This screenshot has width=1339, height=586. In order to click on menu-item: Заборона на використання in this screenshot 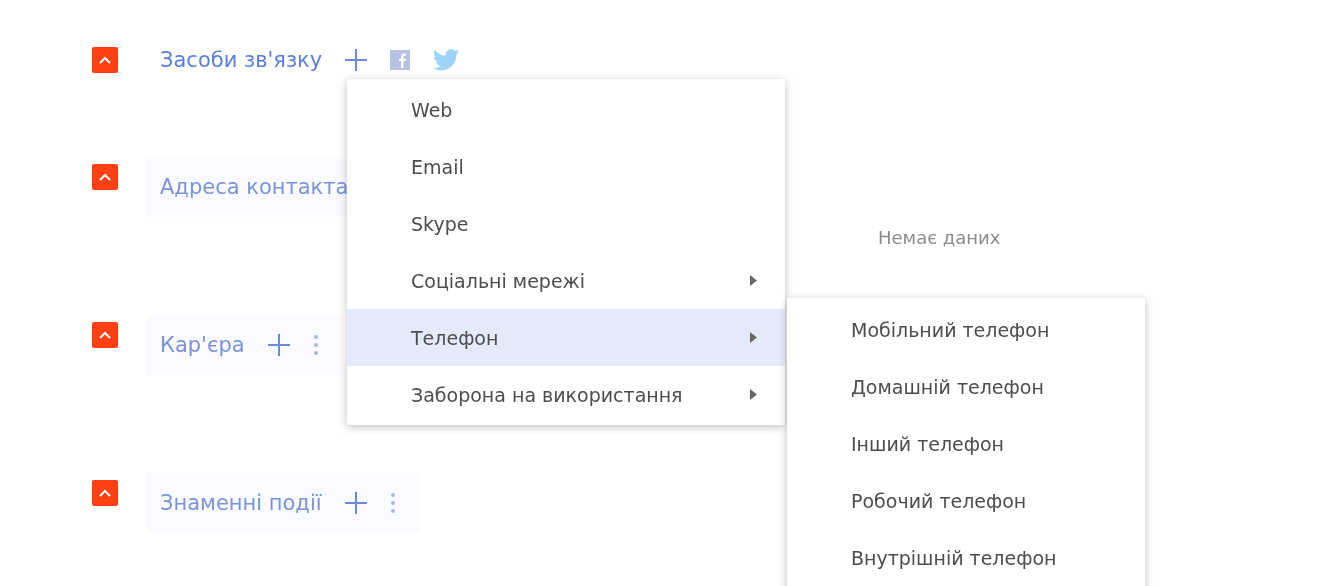, I will do `click(566, 394)`.